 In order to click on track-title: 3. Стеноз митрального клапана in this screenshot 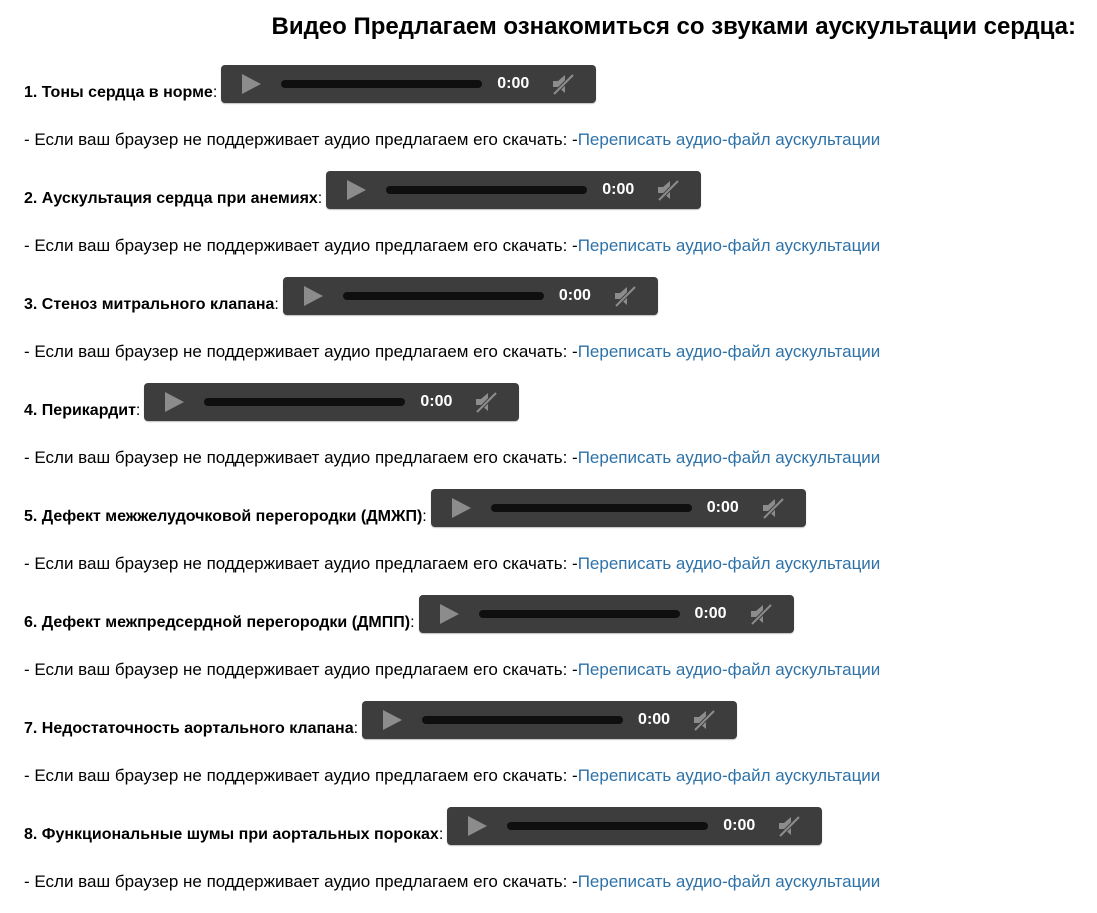, I will do `click(149, 304)`.